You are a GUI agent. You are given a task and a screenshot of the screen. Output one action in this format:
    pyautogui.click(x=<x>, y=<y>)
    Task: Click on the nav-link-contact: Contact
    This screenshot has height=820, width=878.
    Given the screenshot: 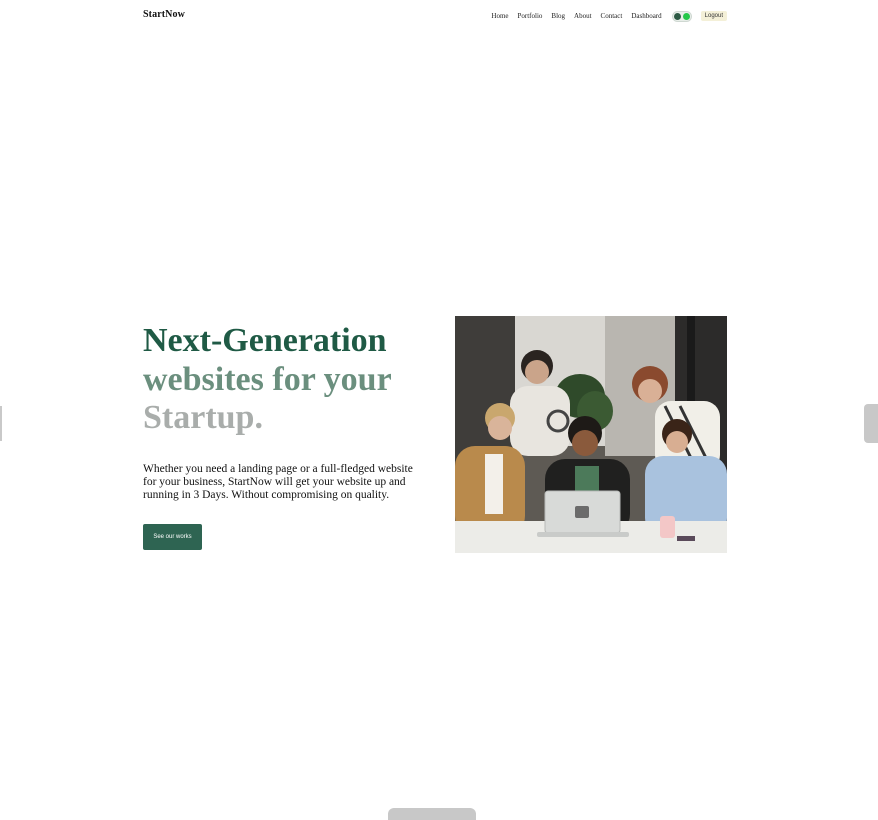 What is the action you would take?
    pyautogui.click(x=612, y=16)
    